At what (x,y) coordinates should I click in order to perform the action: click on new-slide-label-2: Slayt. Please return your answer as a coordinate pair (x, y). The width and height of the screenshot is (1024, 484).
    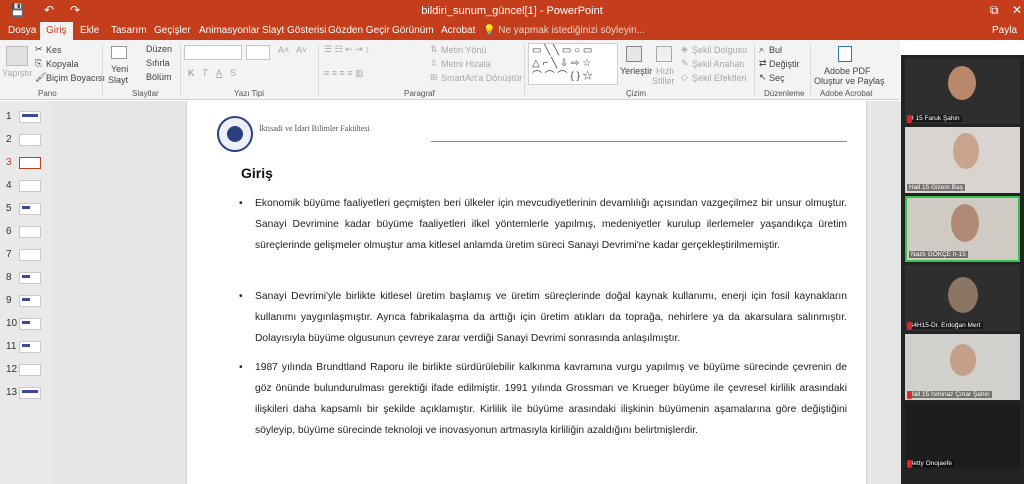
    Looking at the image, I should click on (118, 80).